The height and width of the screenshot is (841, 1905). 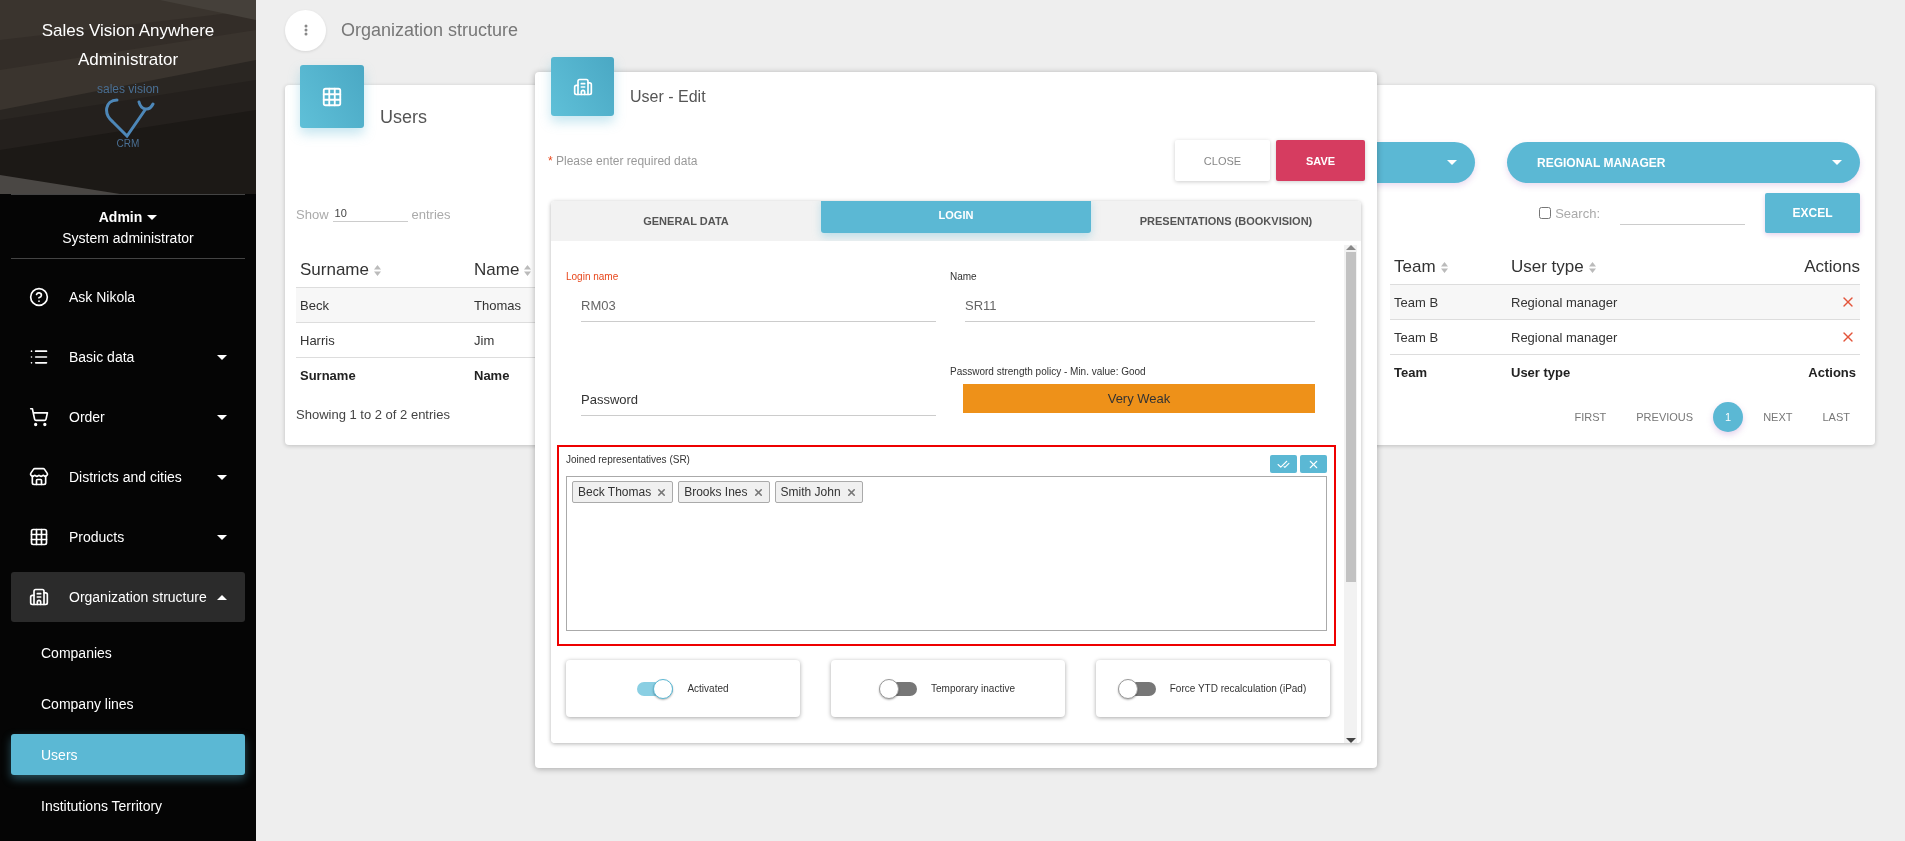 What do you see at coordinates (973, 688) in the screenshot?
I see `toggle-label: Temporary inactive` at bounding box center [973, 688].